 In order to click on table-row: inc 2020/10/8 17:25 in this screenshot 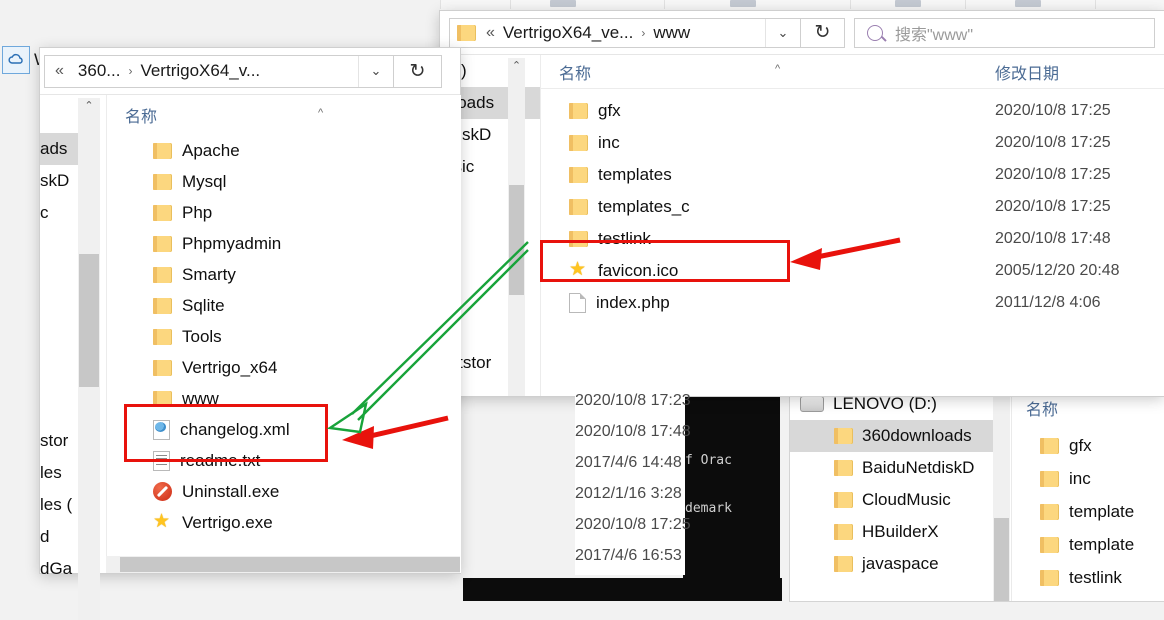, I will do `click(852, 143)`.